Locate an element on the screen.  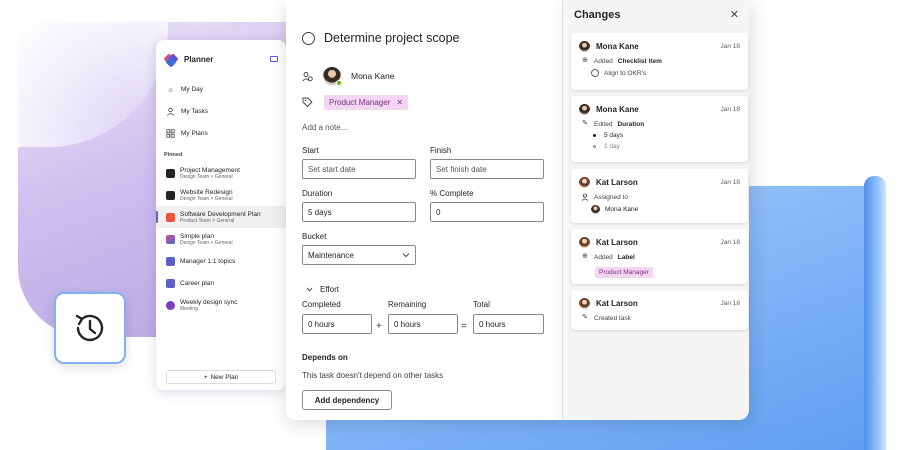
percent-complete-input: 0 is located at coordinates (487, 212).